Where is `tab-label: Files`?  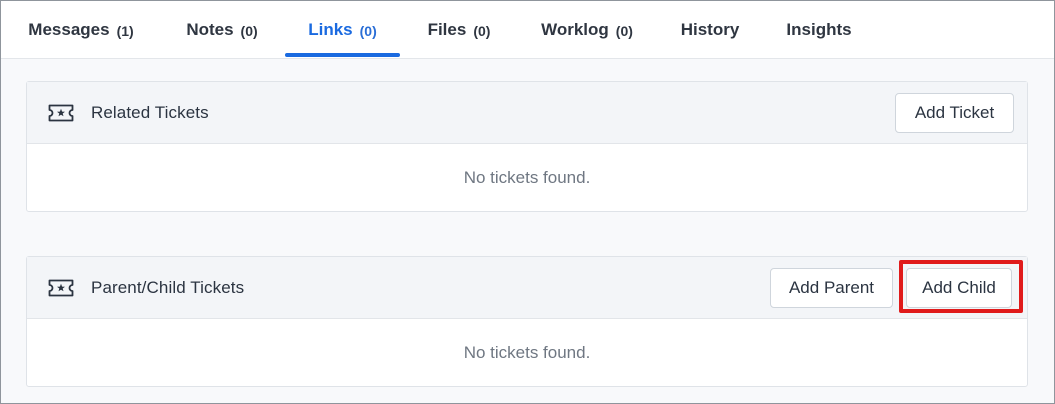
tab-label: Files is located at coordinates (447, 29).